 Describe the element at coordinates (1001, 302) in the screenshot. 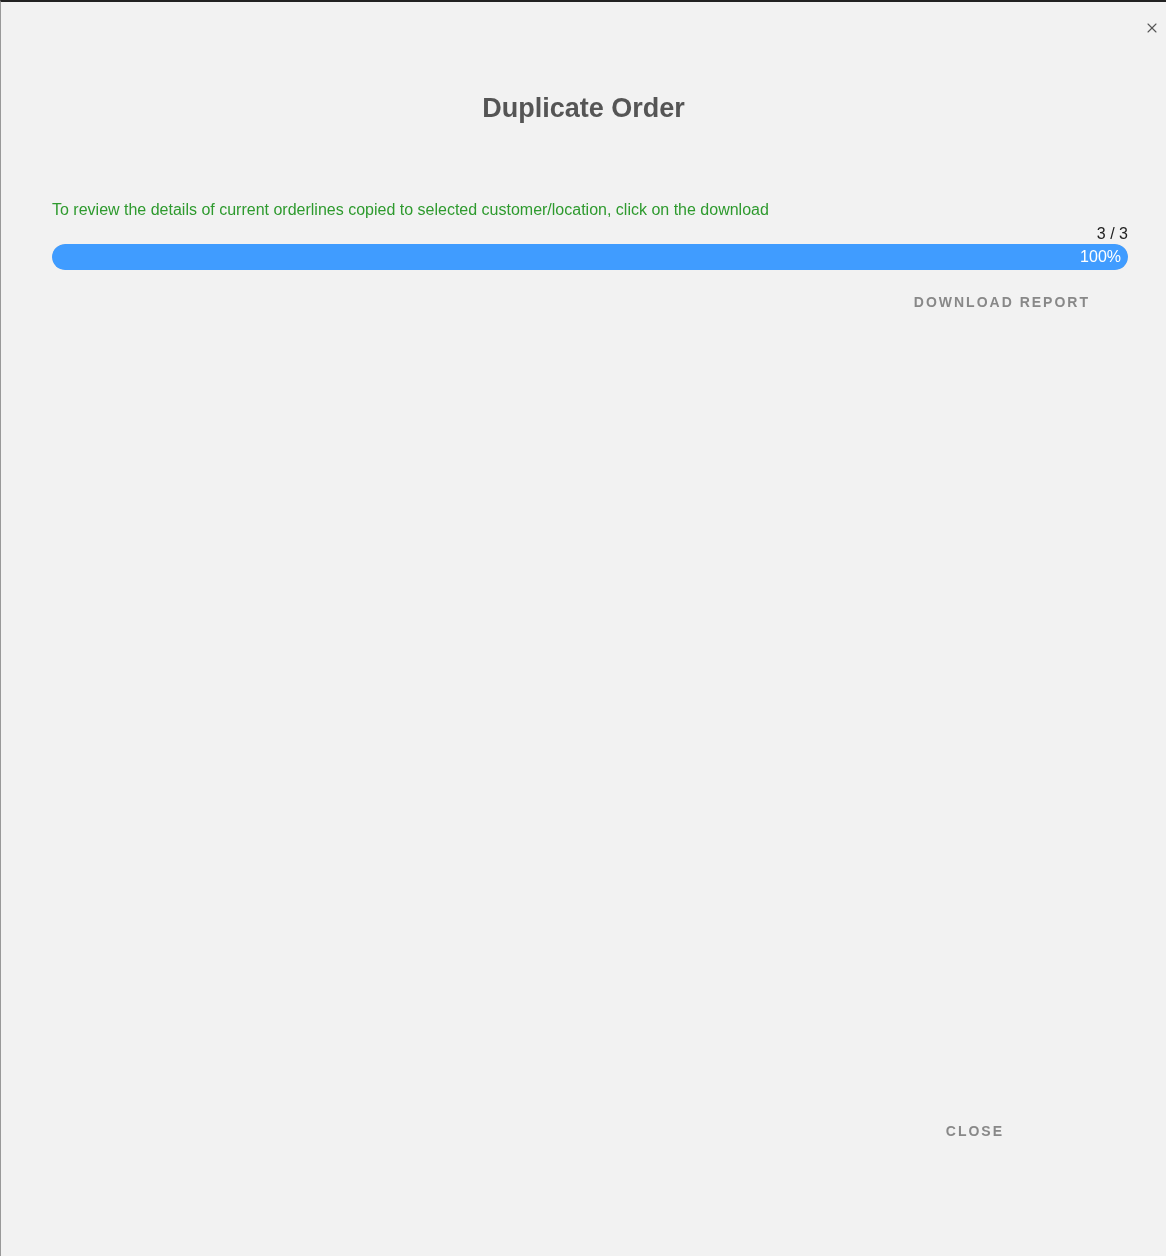

I see `download-report-button: DOWNLOAD REPORT` at that location.